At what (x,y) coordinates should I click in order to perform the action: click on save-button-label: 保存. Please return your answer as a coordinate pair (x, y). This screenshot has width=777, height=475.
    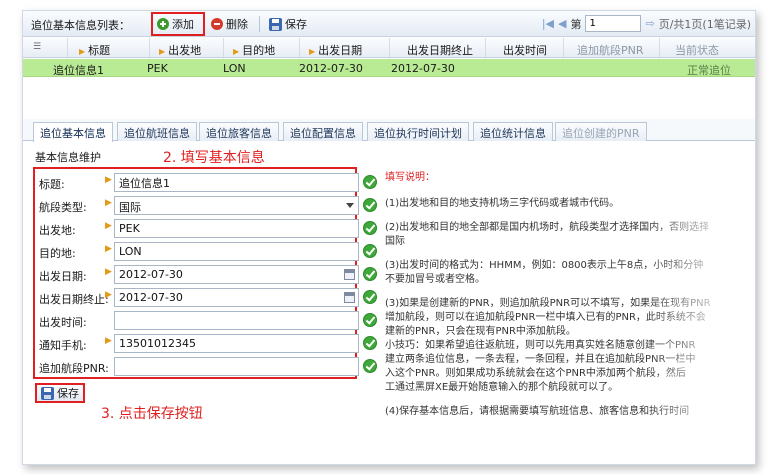
    Looking at the image, I should click on (68, 393).